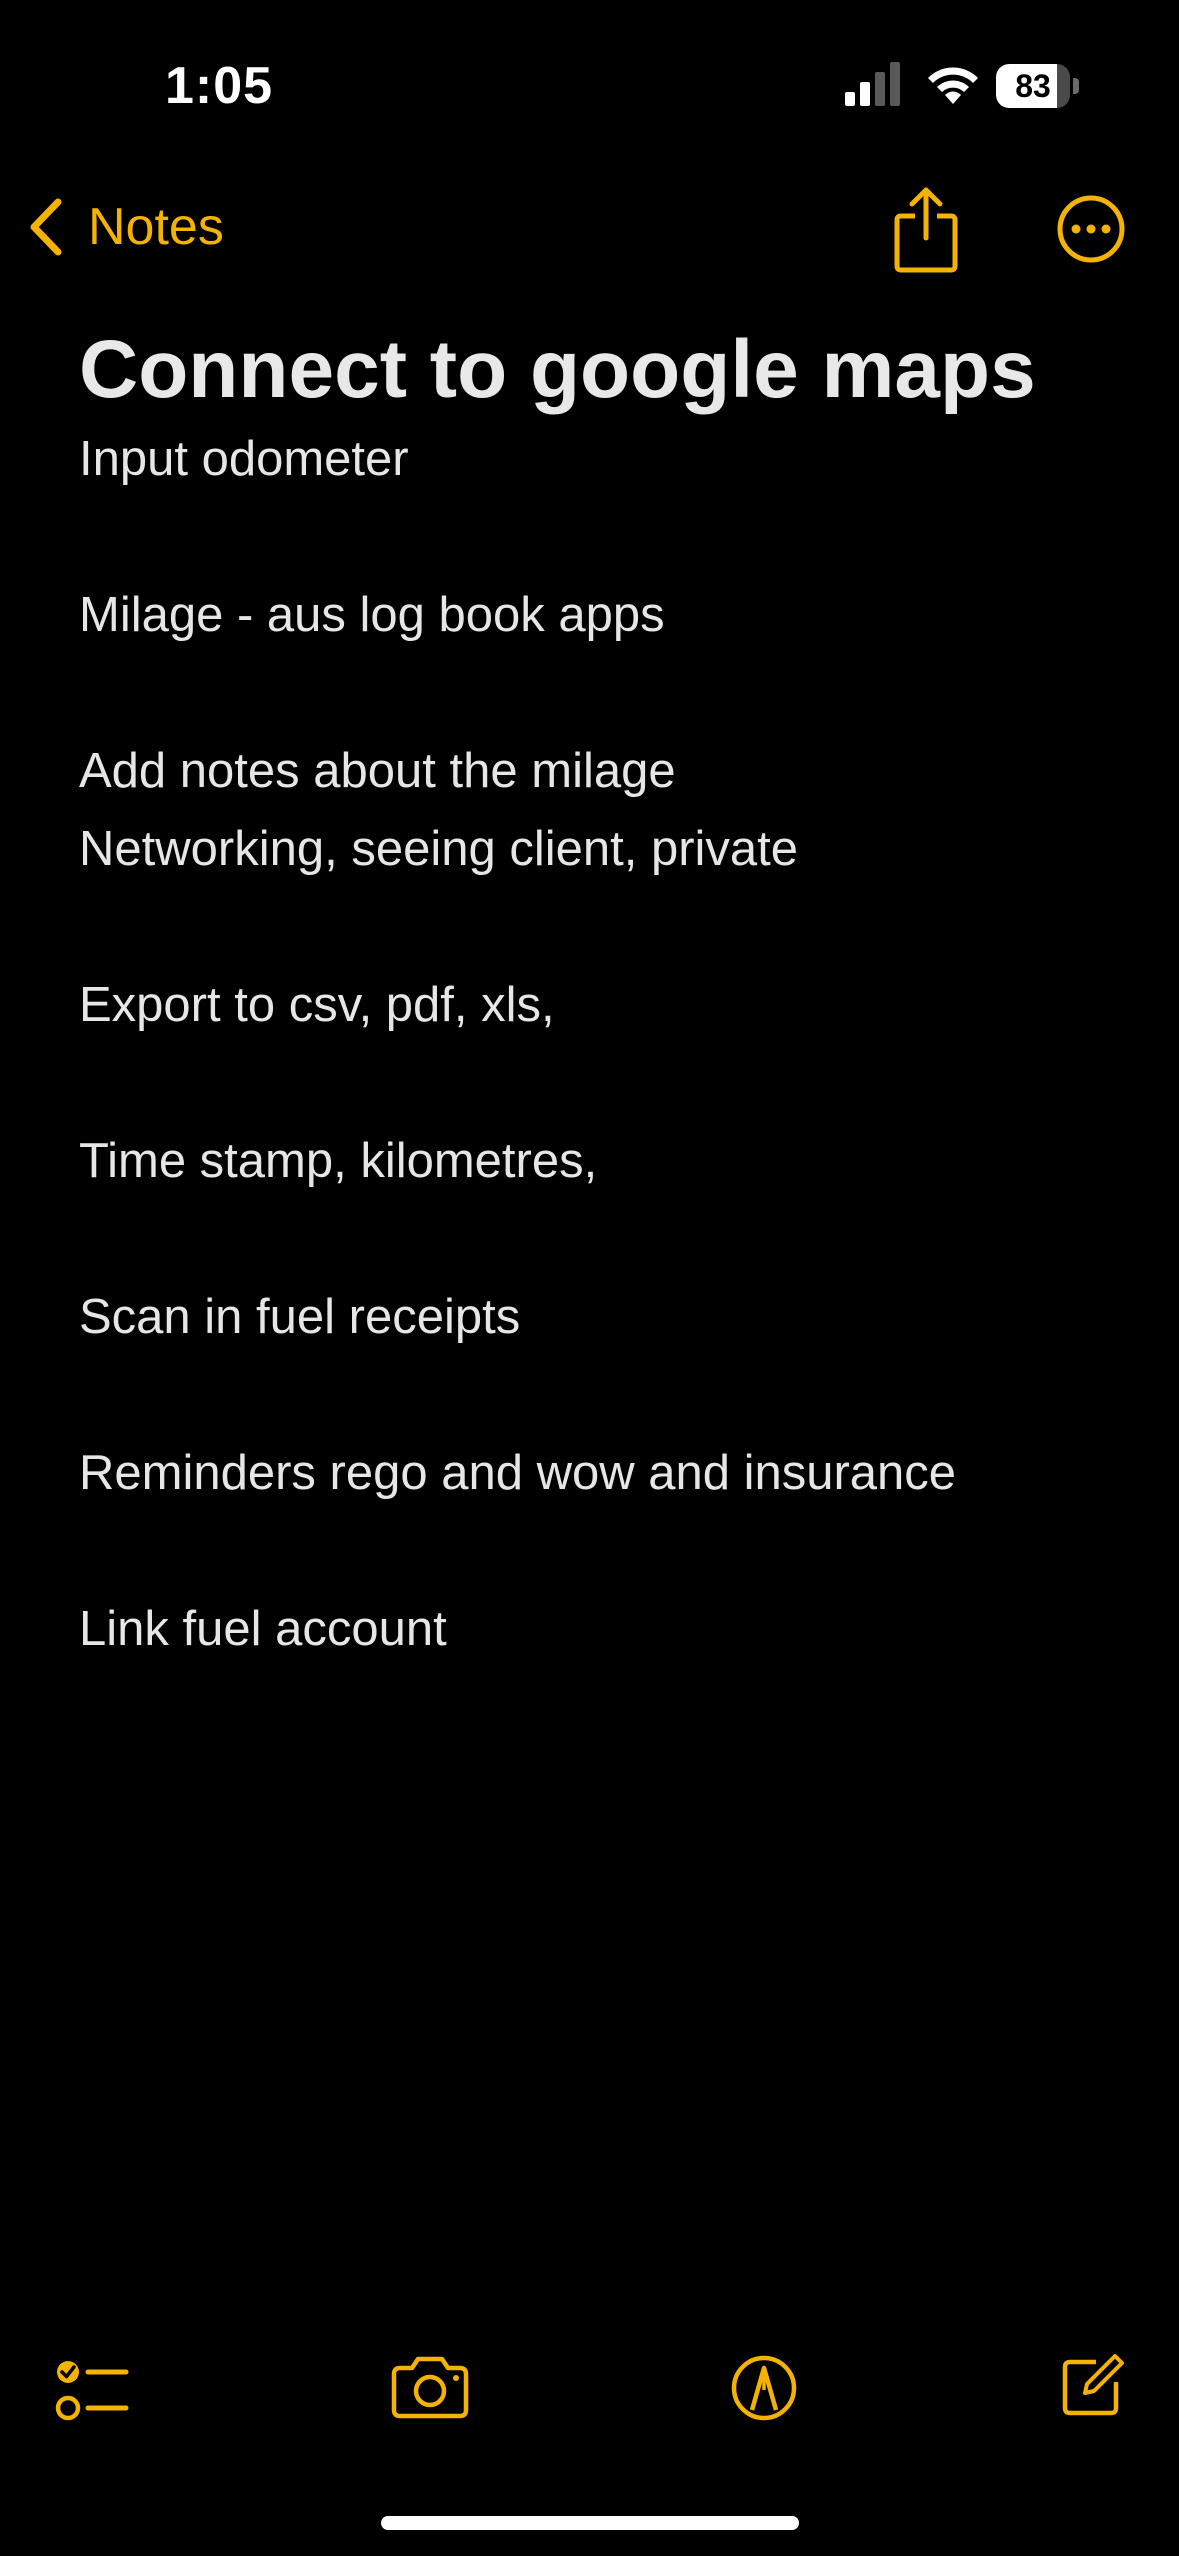  What do you see at coordinates (764, 2388) in the screenshot?
I see `markup-pen-icon` at bounding box center [764, 2388].